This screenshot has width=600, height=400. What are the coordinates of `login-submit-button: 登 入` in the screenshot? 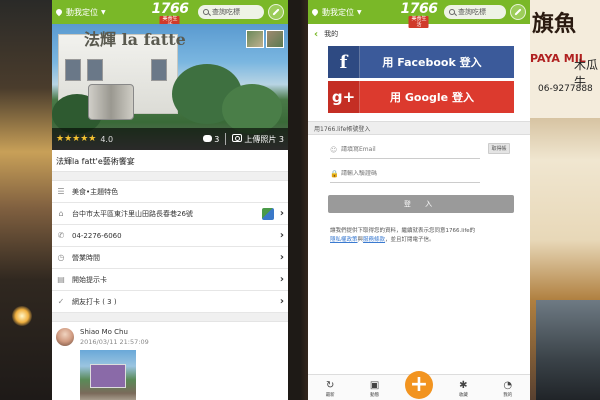 It's located at (421, 204).